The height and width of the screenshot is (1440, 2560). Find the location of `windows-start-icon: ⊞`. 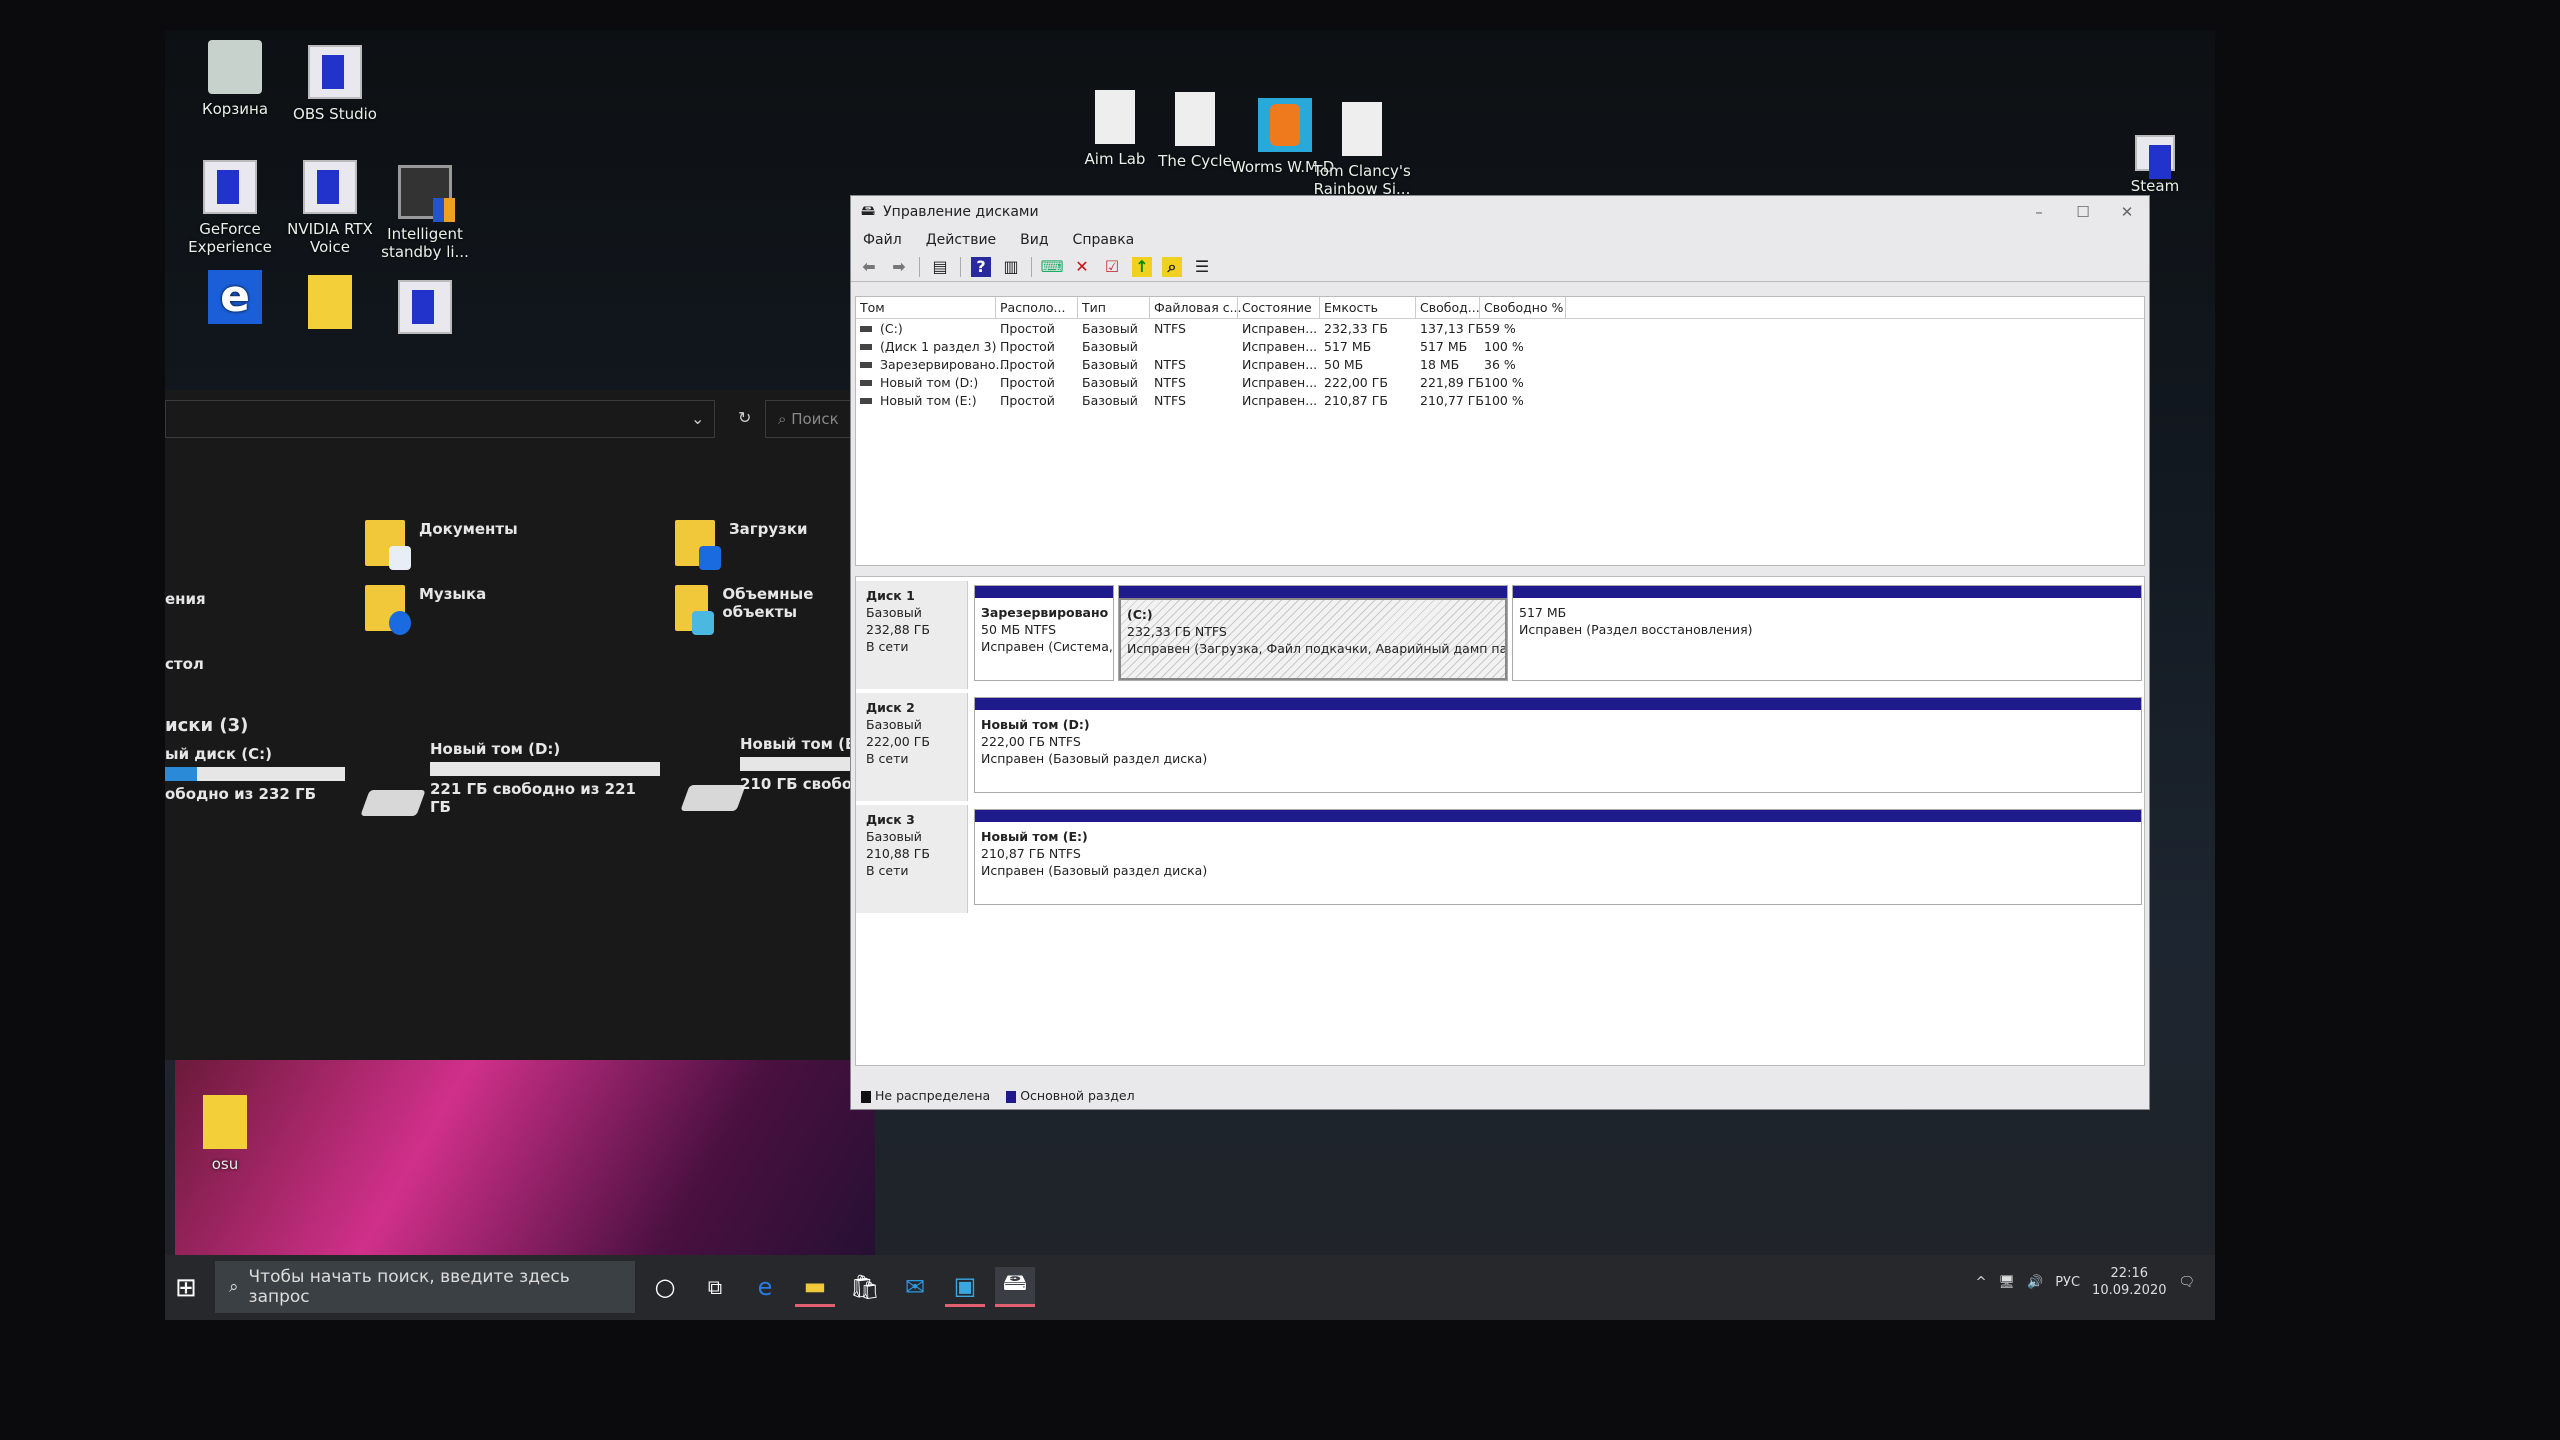

windows-start-icon: ⊞ is located at coordinates (186, 1288).